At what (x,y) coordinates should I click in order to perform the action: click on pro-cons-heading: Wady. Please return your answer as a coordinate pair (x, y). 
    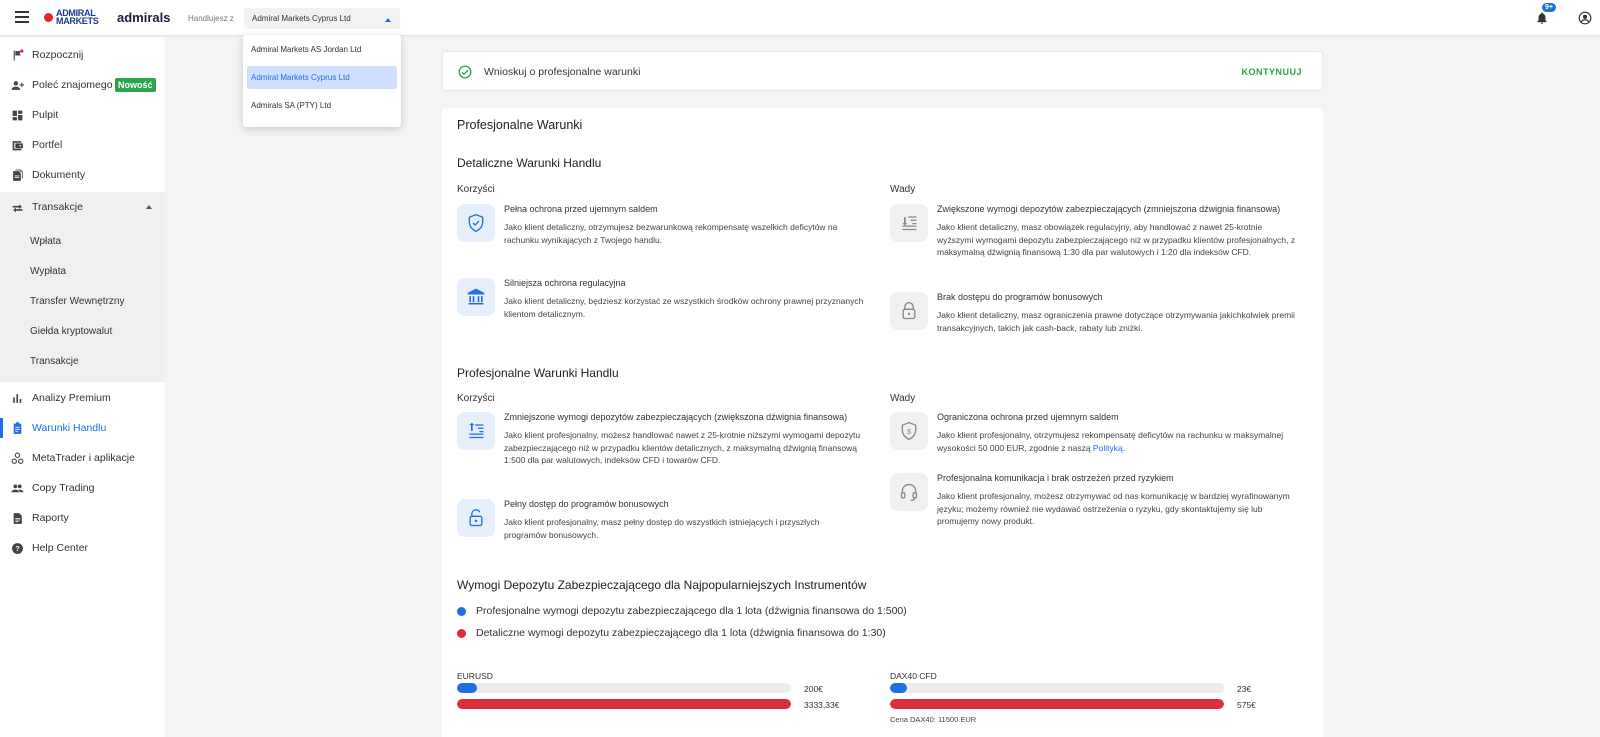
    Looking at the image, I should click on (903, 398).